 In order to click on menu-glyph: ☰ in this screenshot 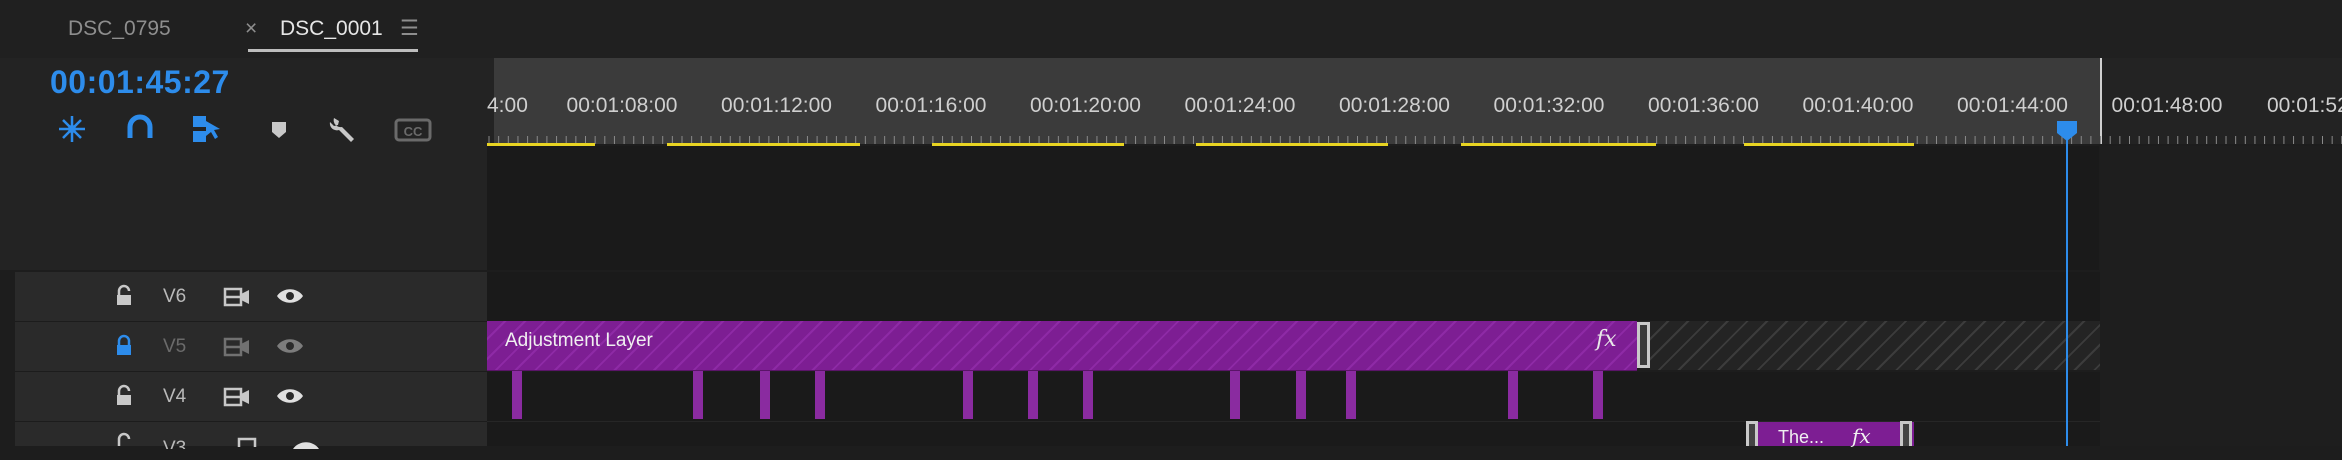, I will do `click(409, 28)`.